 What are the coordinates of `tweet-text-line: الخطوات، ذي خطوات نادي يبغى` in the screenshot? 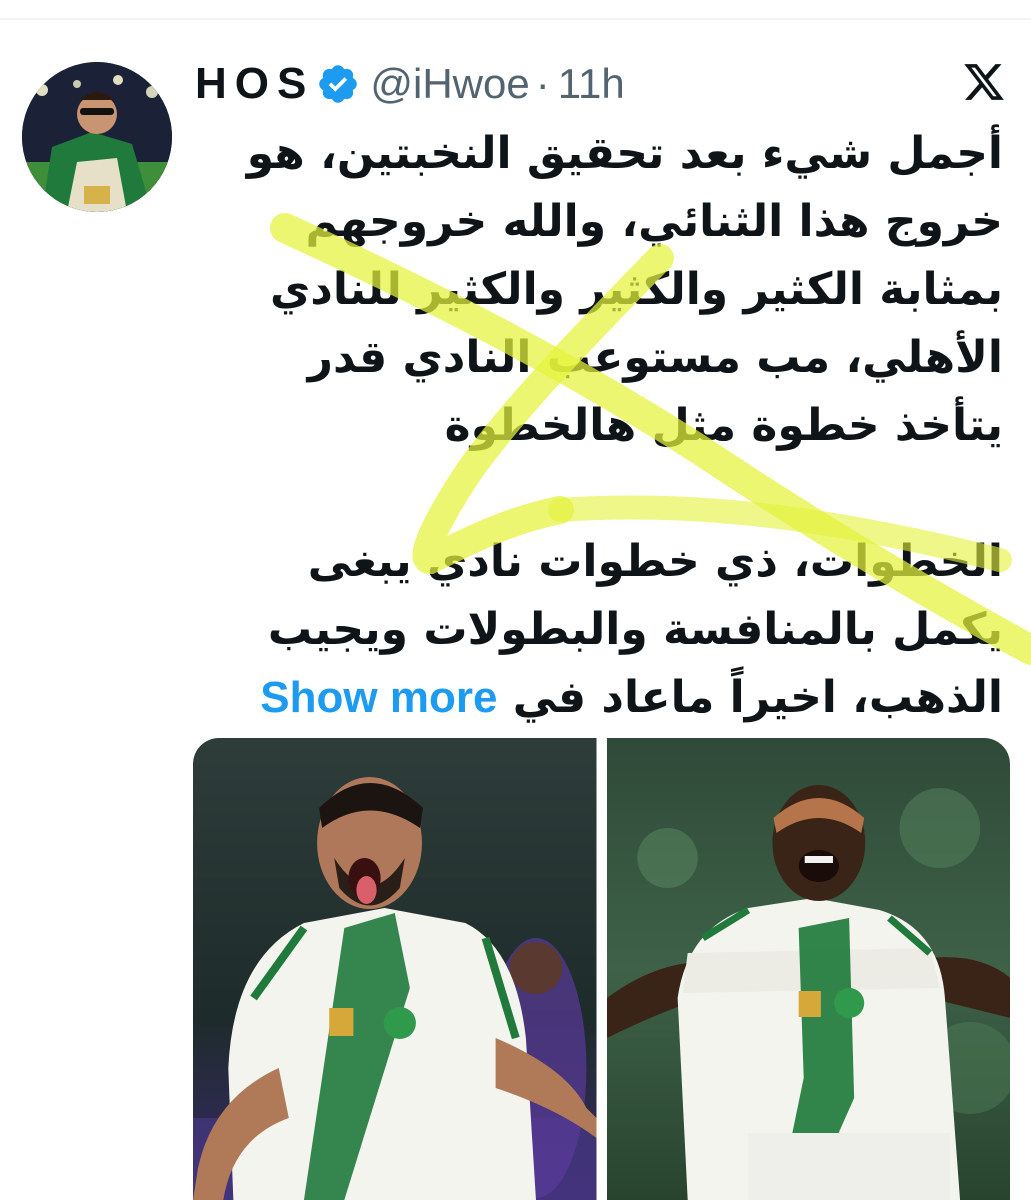 It's located at (655, 561).